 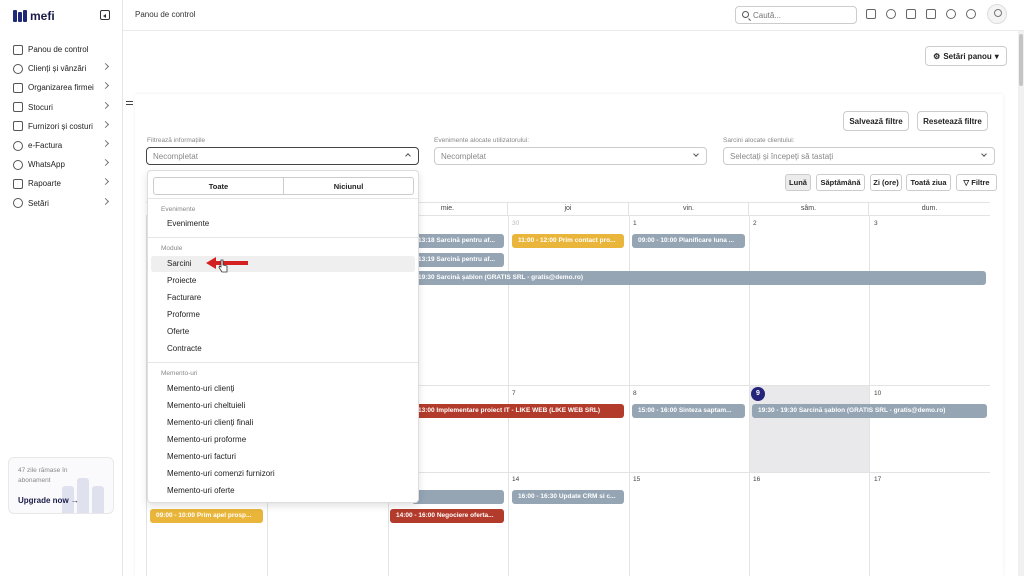 What do you see at coordinates (635, 223) in the screenshot?
I see `day-number: 1` at bounding box center [635, 223].